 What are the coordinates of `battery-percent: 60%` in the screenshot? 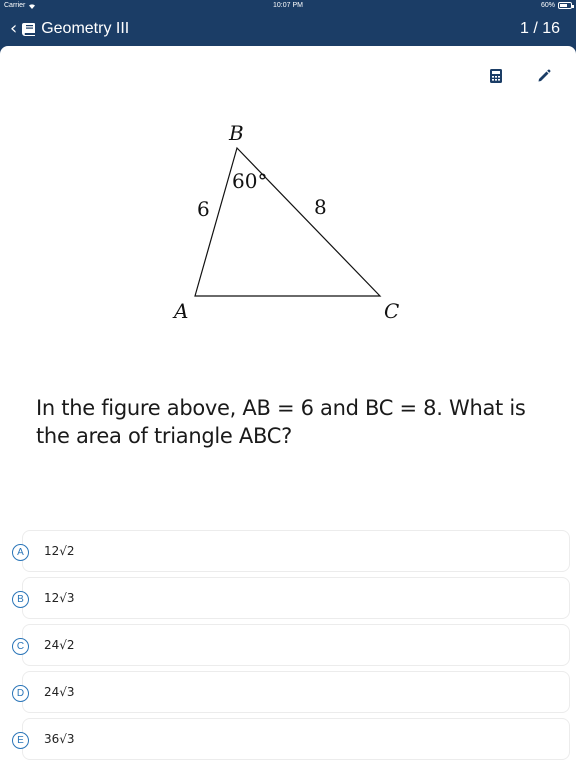 It's located at (547, 5).